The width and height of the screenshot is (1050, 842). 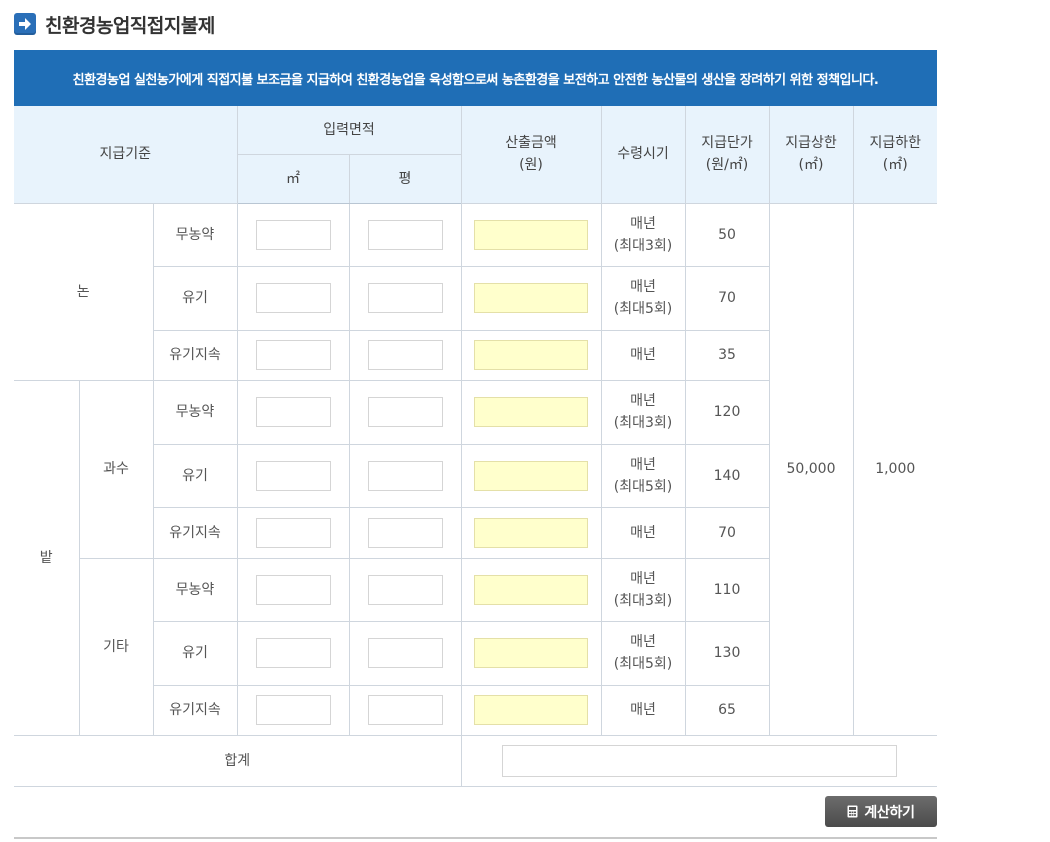 I want to click on group-label-field: 밭, so click(x=47, y=557).